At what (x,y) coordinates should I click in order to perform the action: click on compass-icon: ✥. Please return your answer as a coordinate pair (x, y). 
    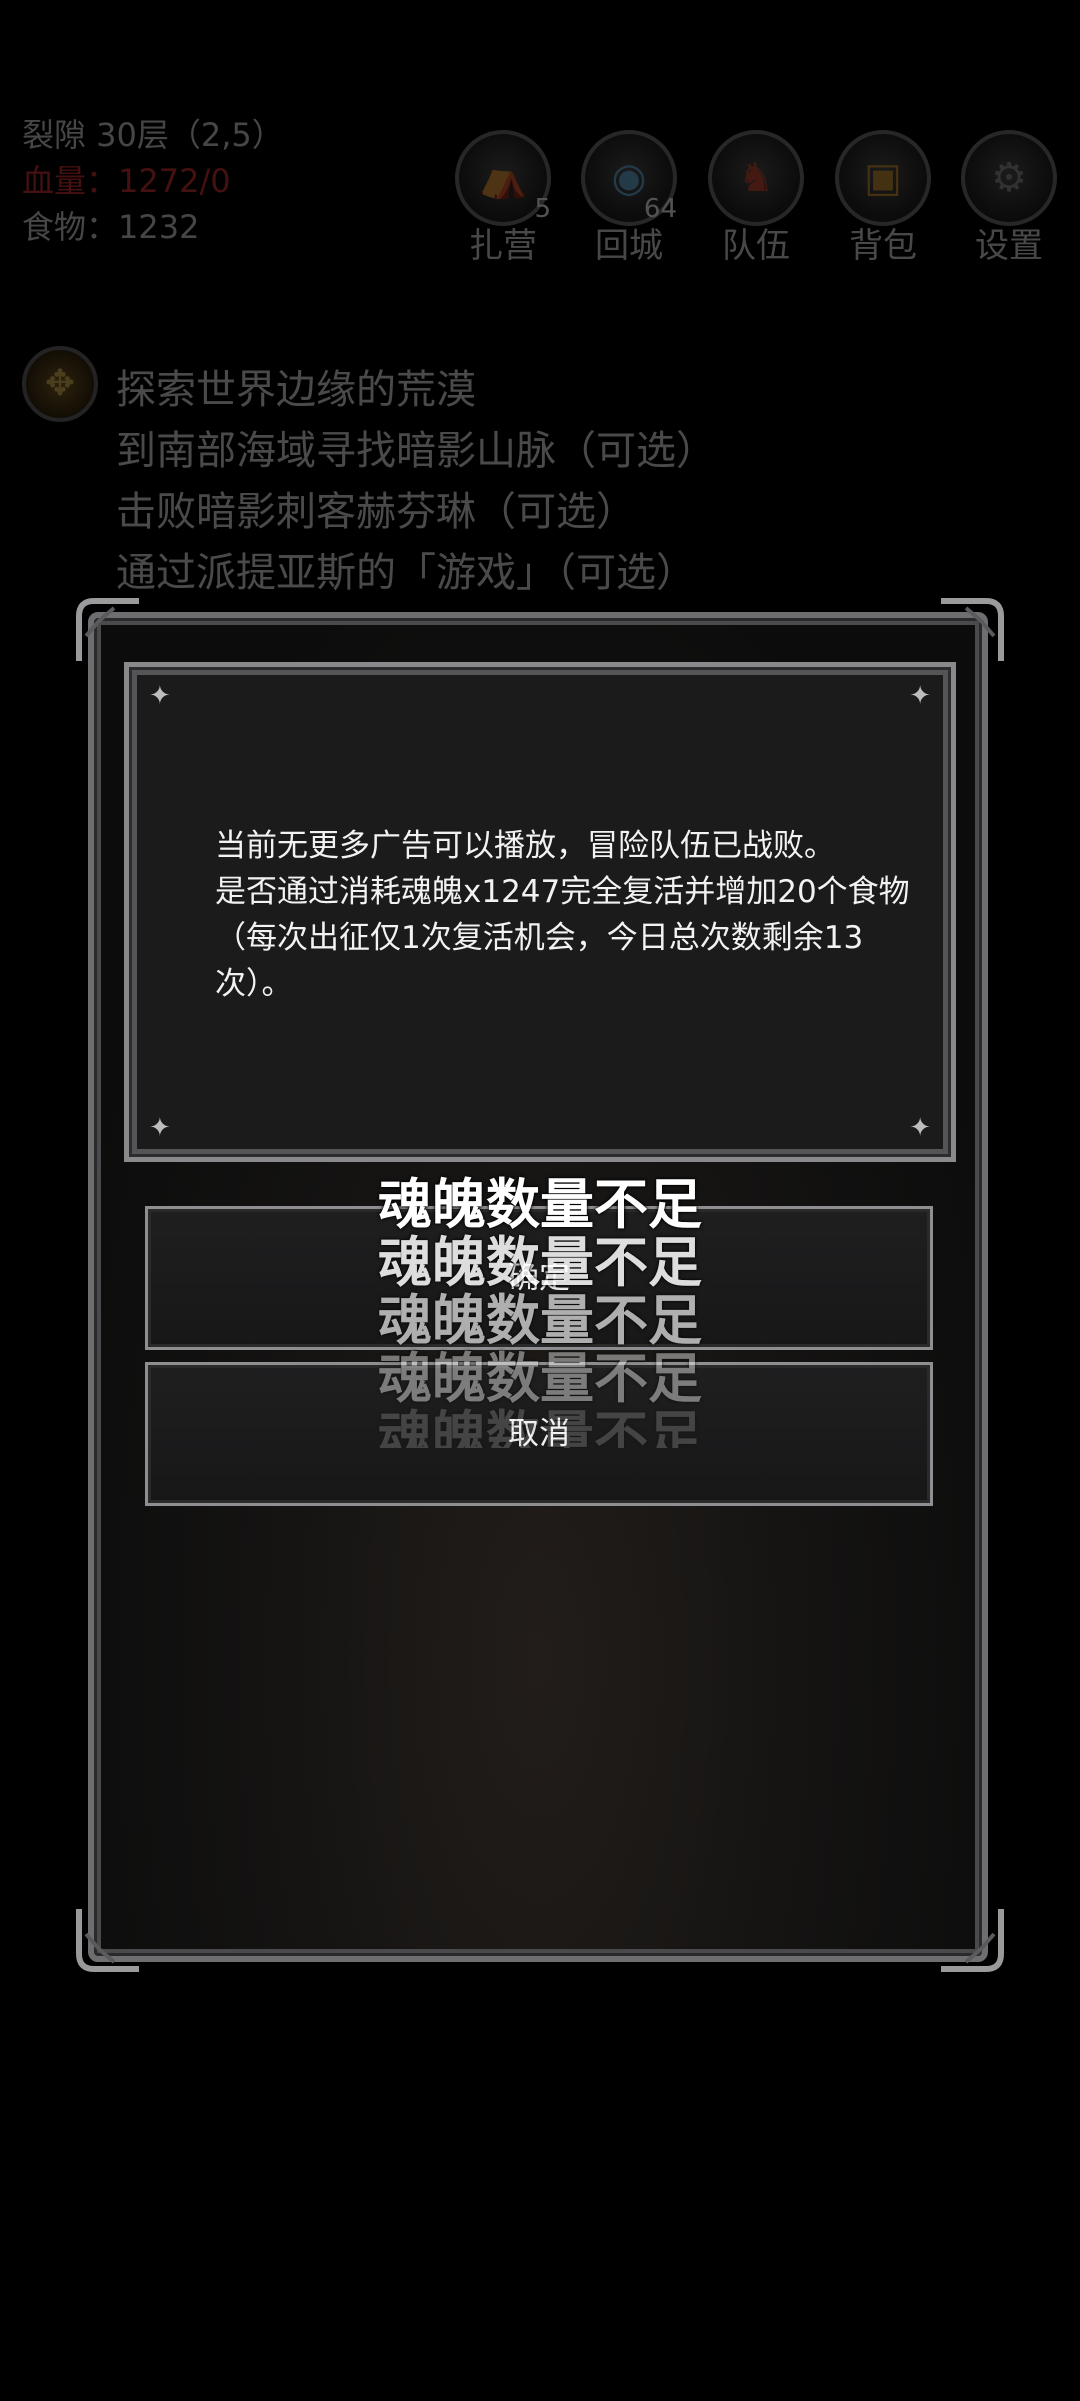
    Looking at the image, I should click on (60, 384).